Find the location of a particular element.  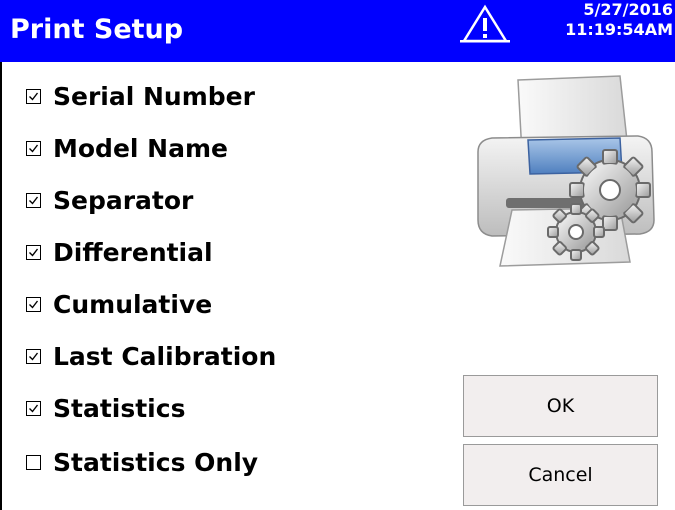

option-label: Statistics is located at coordinates (119, 408).